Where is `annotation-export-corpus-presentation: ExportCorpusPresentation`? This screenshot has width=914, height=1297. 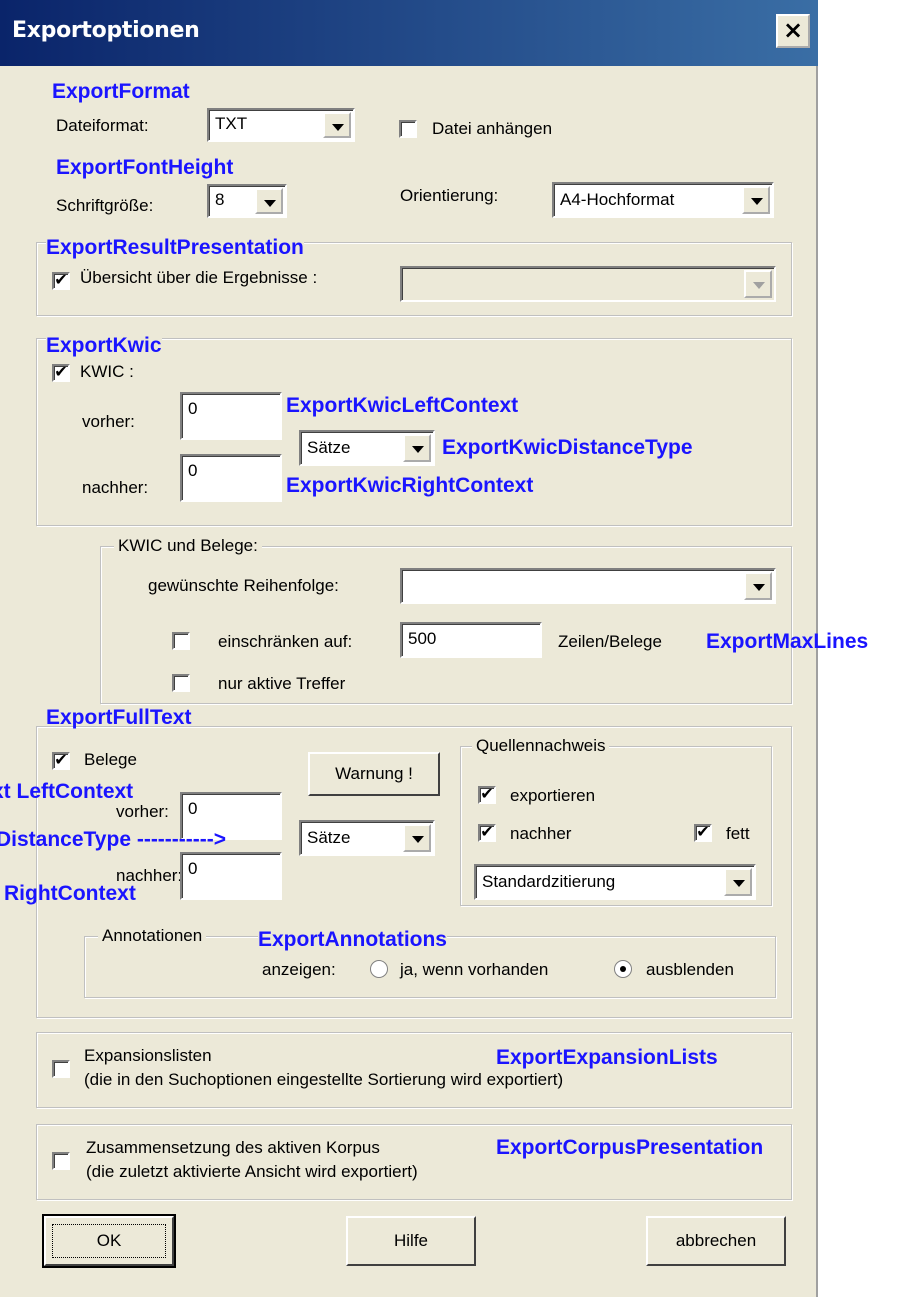
annotation-export-corpus-presentation: ExportCorpusPresentation is located at coordinates (630, 1147).